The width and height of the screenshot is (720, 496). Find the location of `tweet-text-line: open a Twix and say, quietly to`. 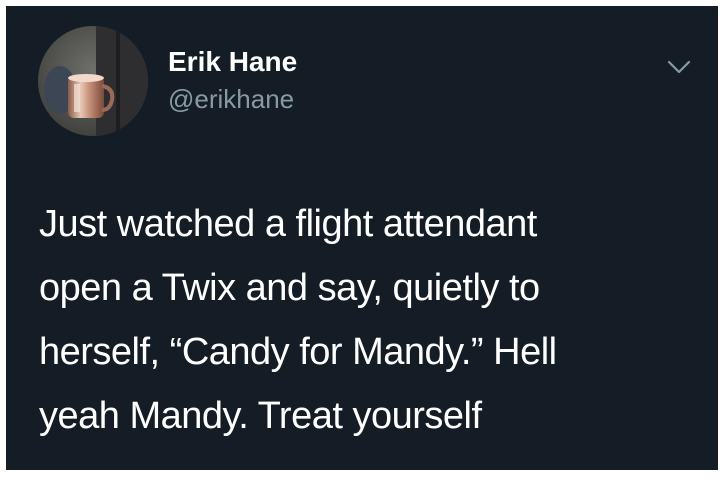

tweet-text-line: open a Twix and say, quietly to is located at coordinates (289, 288).